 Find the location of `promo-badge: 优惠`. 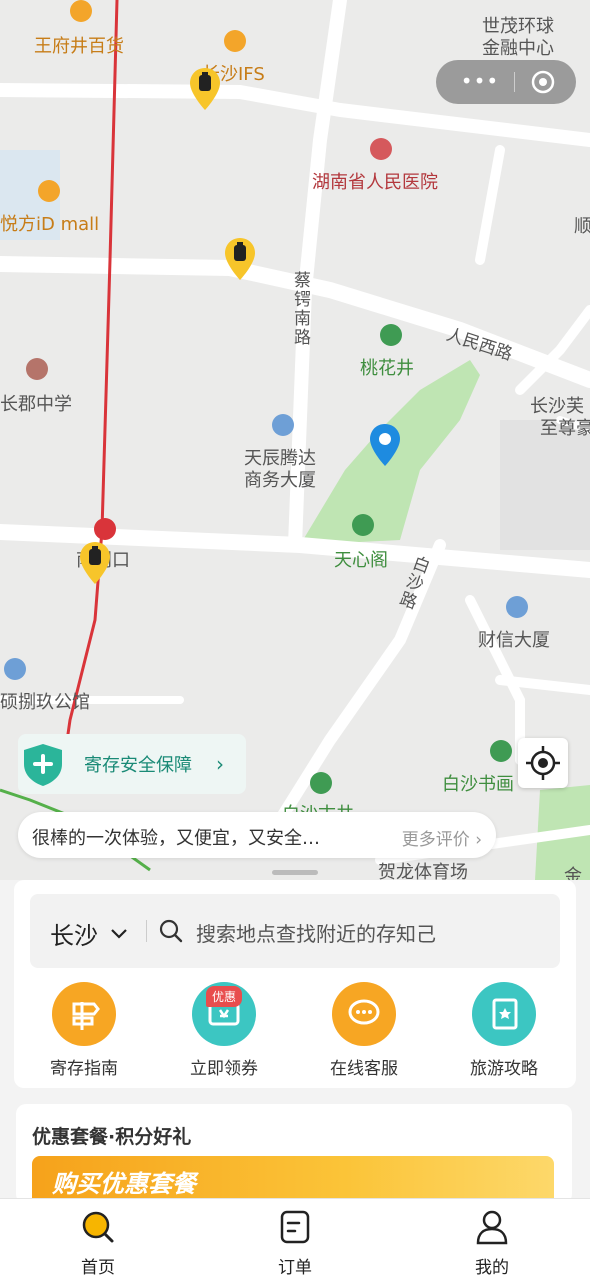

promo-badge: 优惠 is located at coordinates (224, 996).